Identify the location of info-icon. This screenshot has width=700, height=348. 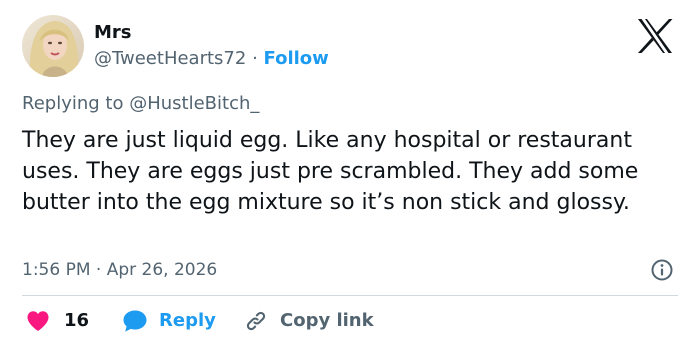
(662, 270).